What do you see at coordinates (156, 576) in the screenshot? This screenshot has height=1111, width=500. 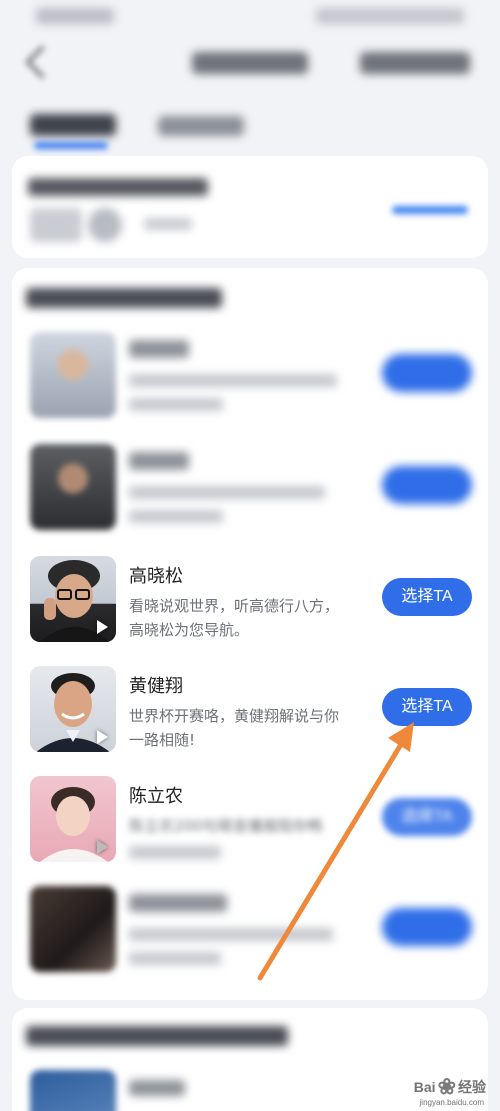 I see `voice-name: 高晓松` at bounding box center [156, 576].